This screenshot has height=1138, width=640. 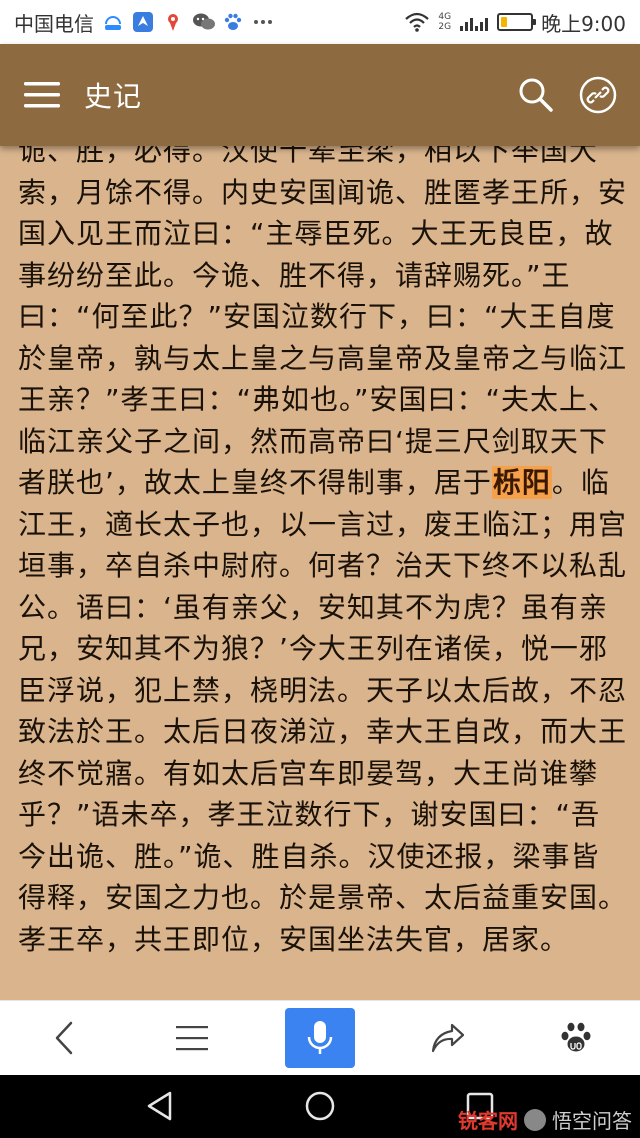 I want to click on battery-level, so click(x=504, y=22).